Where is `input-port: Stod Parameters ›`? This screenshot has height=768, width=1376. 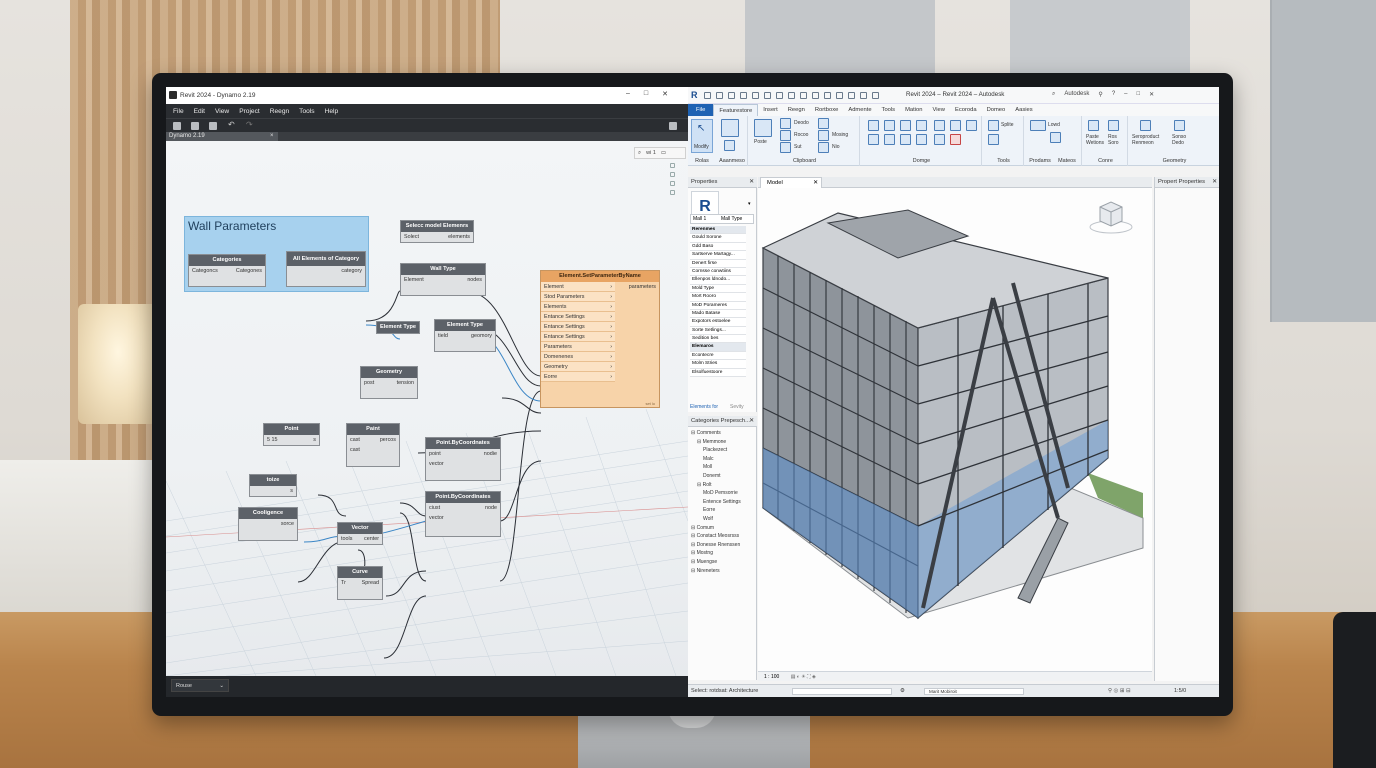 input-port: Stod Parameters › is located at coordinates (578, 297).